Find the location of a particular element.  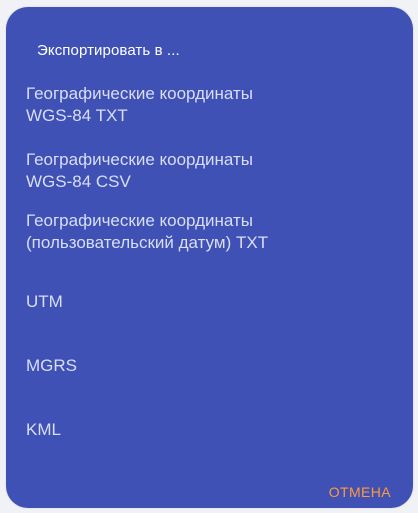

option-label: KML is located at coordinates (43, 429).